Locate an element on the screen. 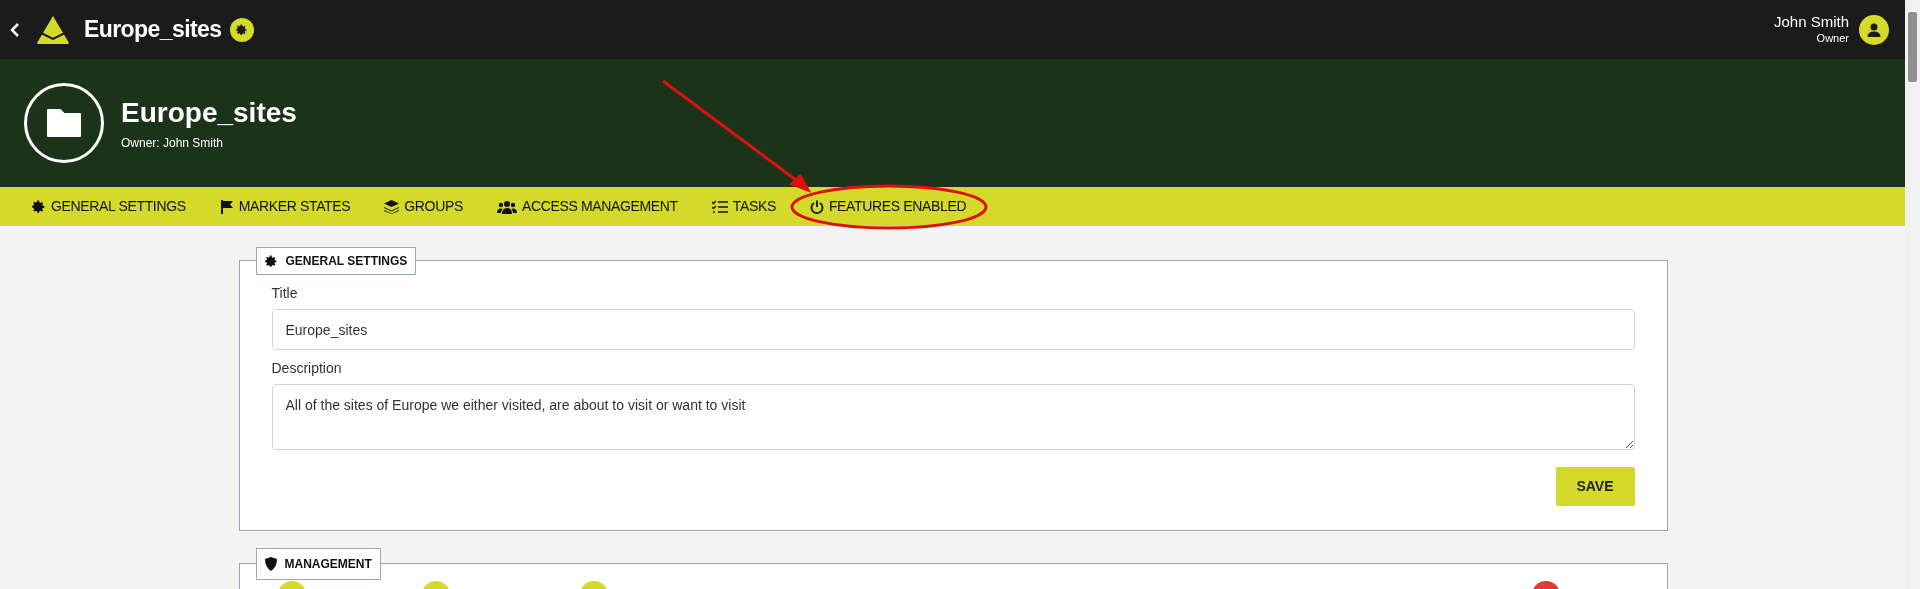 The image size is (1920, 589). tab: MARKER STATES is located at coordinates (285, 206).